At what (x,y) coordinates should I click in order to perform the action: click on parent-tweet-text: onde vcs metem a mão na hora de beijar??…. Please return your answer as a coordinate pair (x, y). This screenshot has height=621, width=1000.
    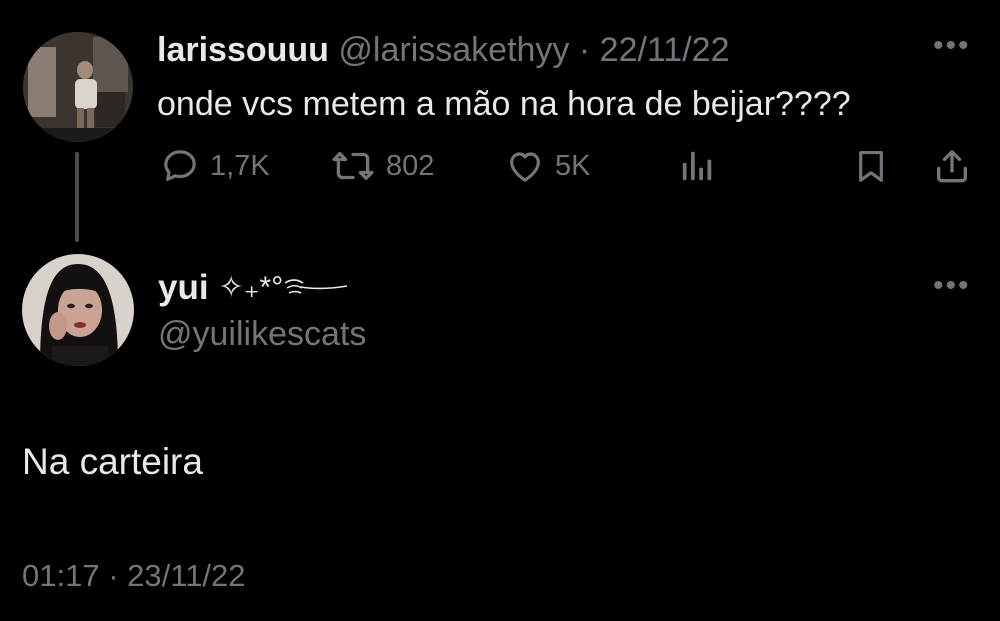
    Looking at the image, I should click on (504, 104).